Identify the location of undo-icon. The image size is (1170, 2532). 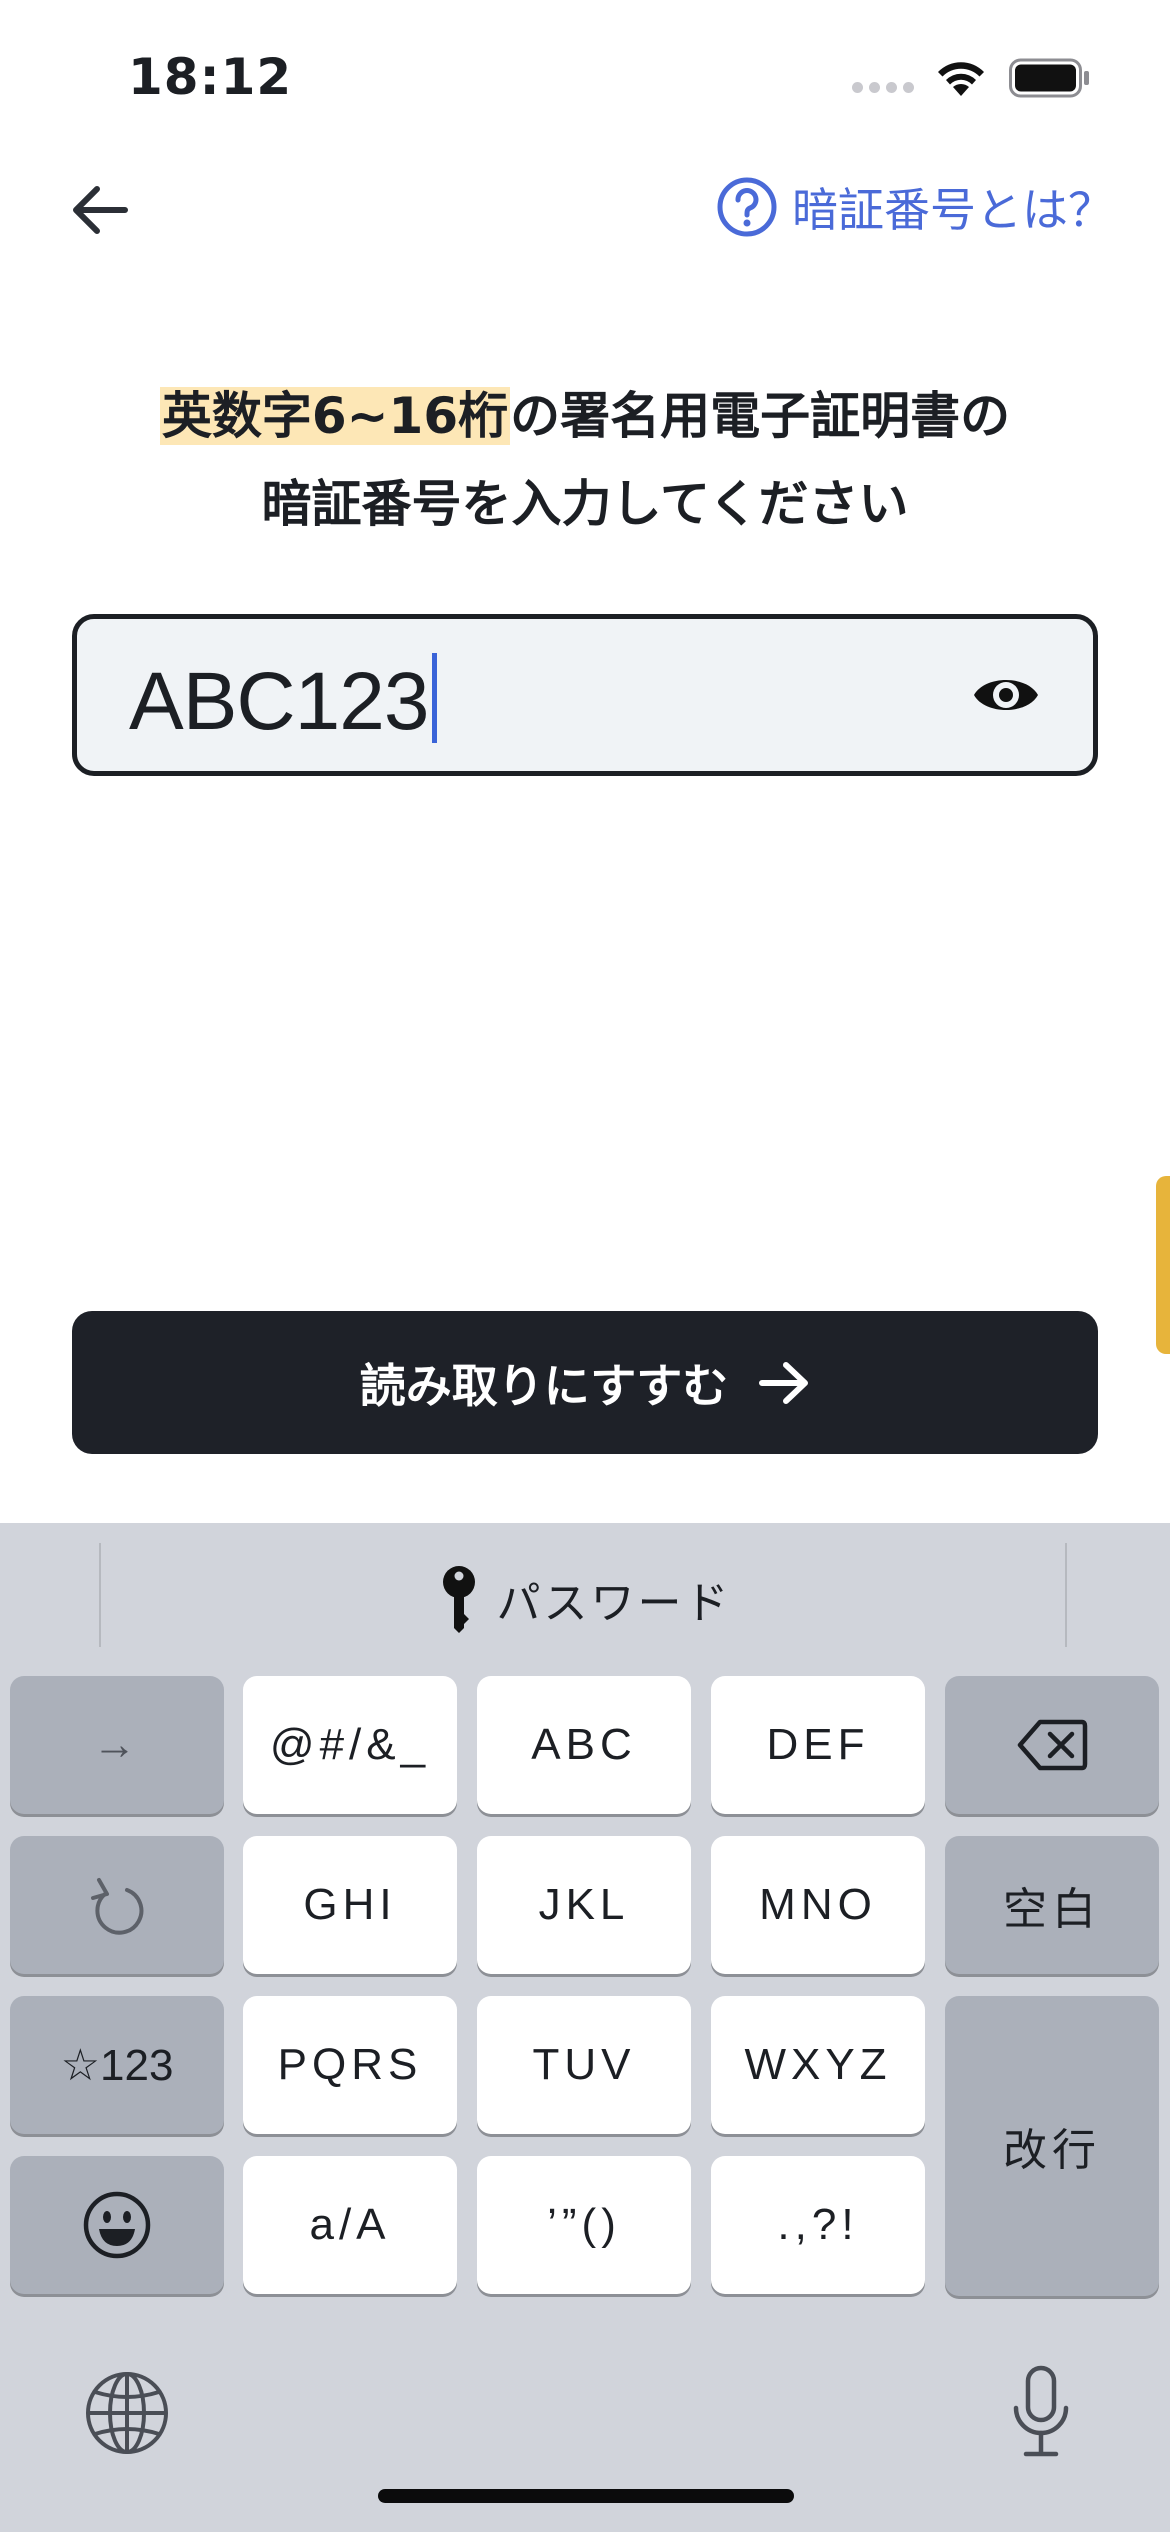
(117, 1906).